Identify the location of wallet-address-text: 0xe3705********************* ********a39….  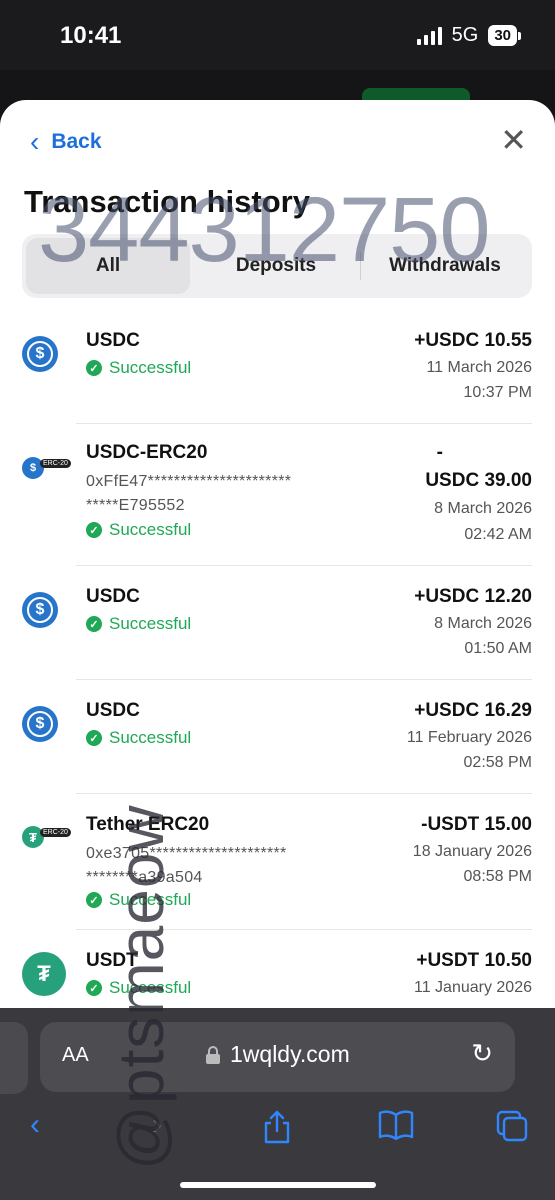
(186, 865).